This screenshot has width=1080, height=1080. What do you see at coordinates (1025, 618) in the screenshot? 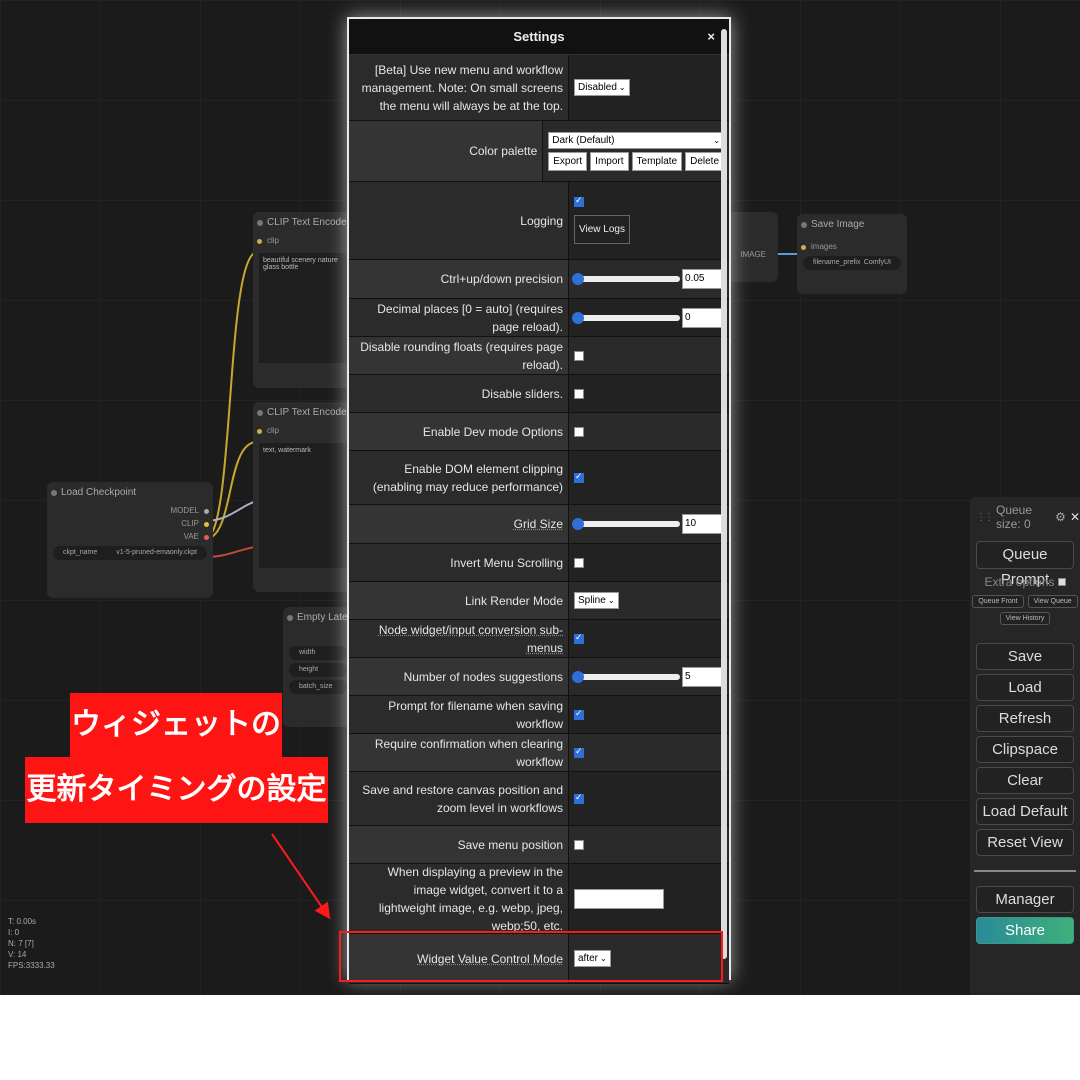
I see `view-history-button: View History` at bounding box center [1025, 618].